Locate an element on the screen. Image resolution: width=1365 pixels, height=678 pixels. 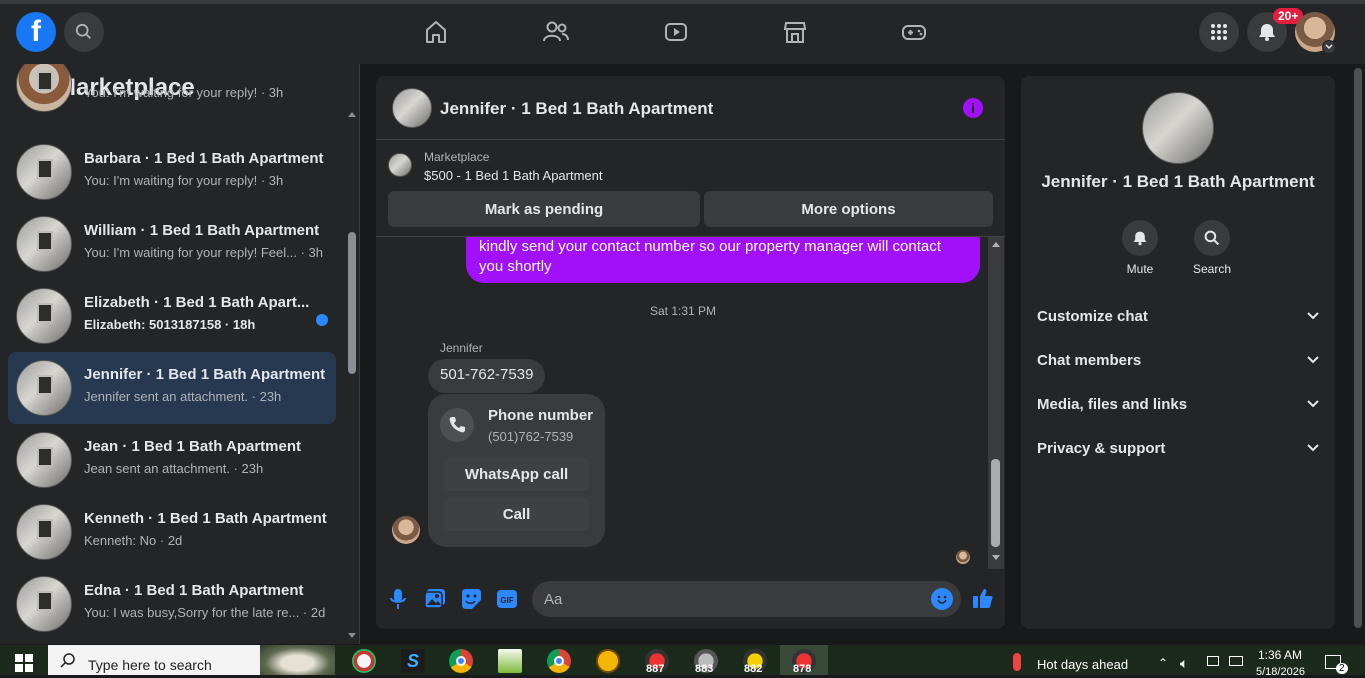
menu-grid-icon is located at coordinates (1219, 32).